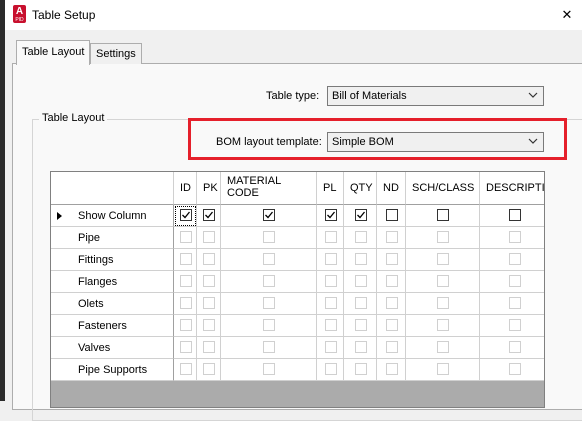 The width and height of the screenshot is (582, 421). Describe the element at coordinates (435, 96) in the screenshot. I see `table-type-dropdown: Bill of Materials` at that location.